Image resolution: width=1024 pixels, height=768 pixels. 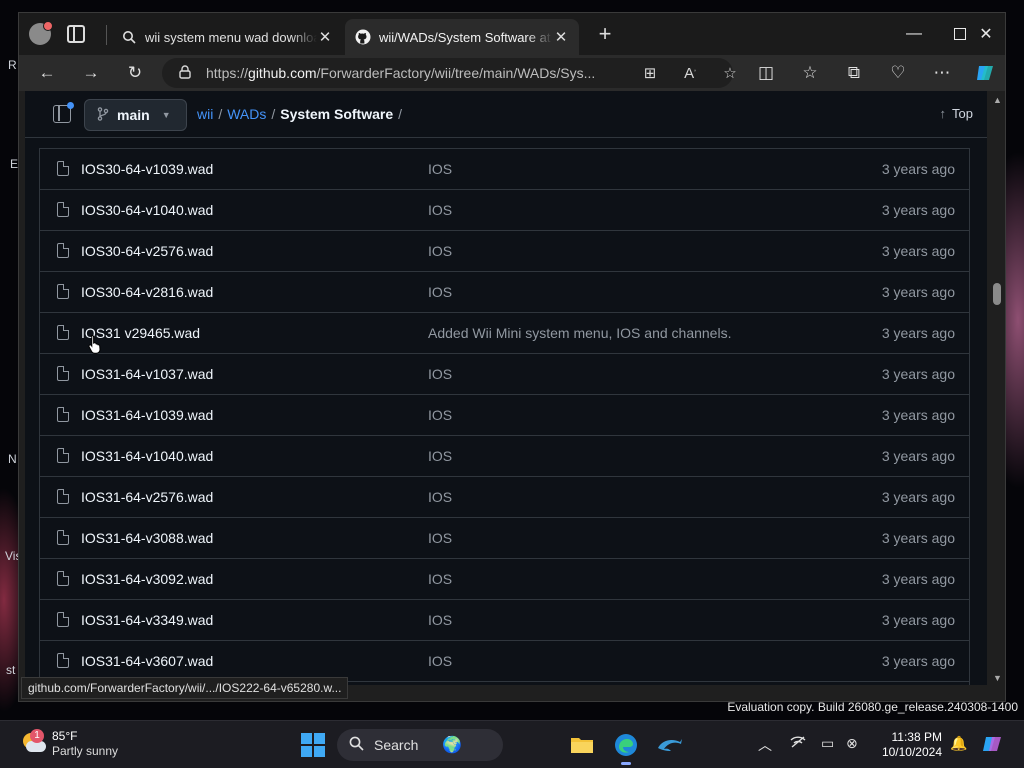 I want to click on file-row: IOS30-64-v1039.wad IOS 3 years ago, so click(x=504, y=168).